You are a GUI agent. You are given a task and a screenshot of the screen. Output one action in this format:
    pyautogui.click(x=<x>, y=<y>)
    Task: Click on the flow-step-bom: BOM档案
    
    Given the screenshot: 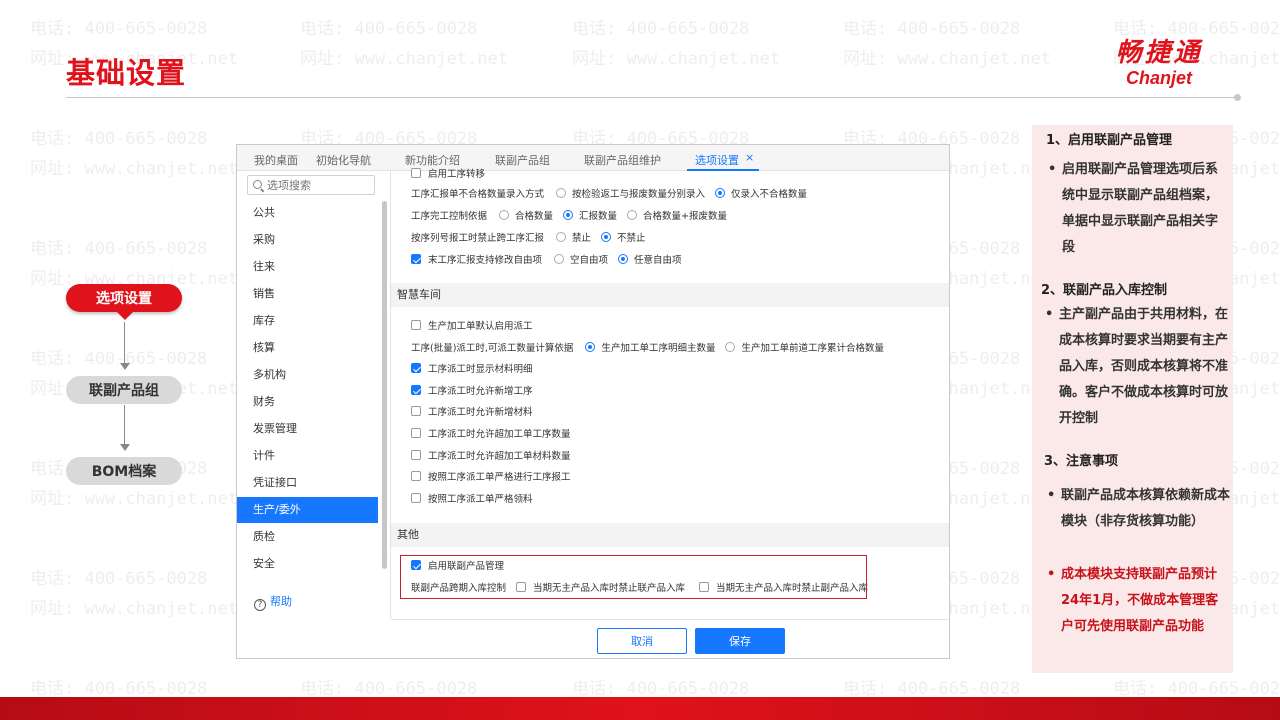 What is the action you would take?
    pyautogui.click(x=124, y=471)
    